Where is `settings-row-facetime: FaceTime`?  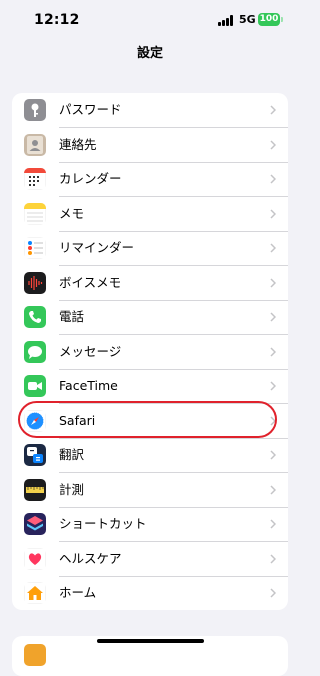 settings-row-facetime: FaceTime is located at coordinates (150, 386).